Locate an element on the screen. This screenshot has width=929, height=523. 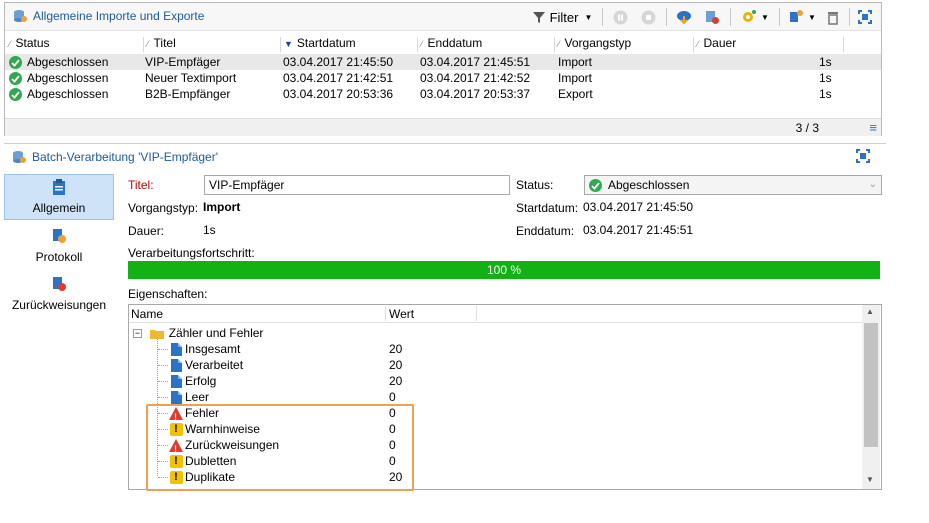
record-counter: 3 / 3 is located at coordinates (807, 128).